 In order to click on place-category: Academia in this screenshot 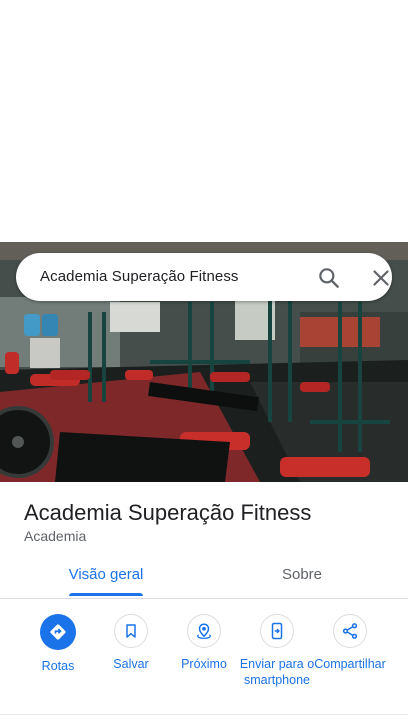, I will do `click(55, 536)`.